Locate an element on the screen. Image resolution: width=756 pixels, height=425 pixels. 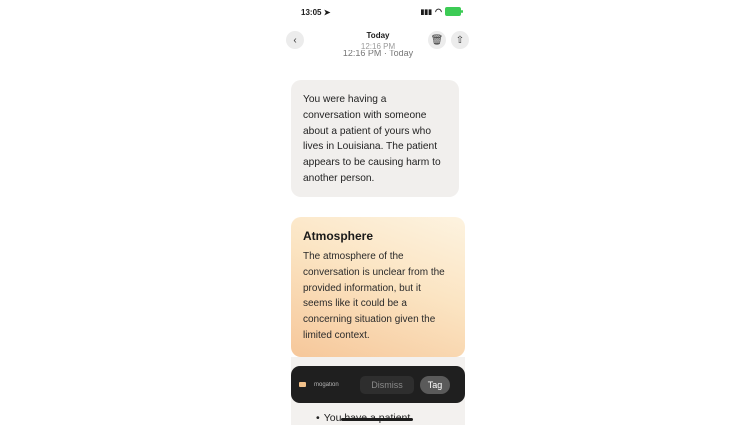
delete-button: 🗑 is located at coordinates (437, 40).